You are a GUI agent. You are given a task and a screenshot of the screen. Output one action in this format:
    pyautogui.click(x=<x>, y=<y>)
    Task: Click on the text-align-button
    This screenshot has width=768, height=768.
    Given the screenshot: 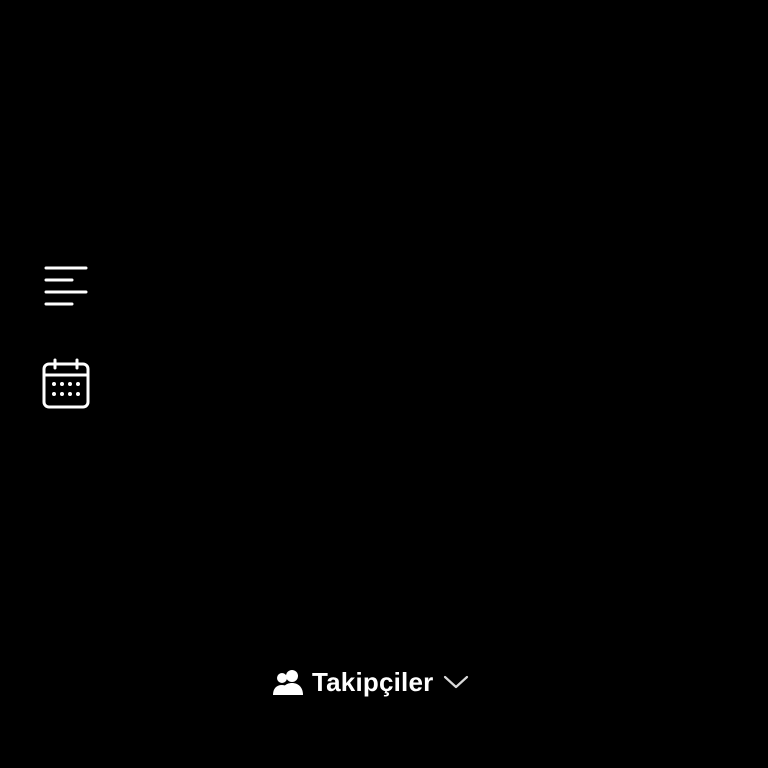 What is the action you would take?
    pyautogui.click(x=66, y=286)
    